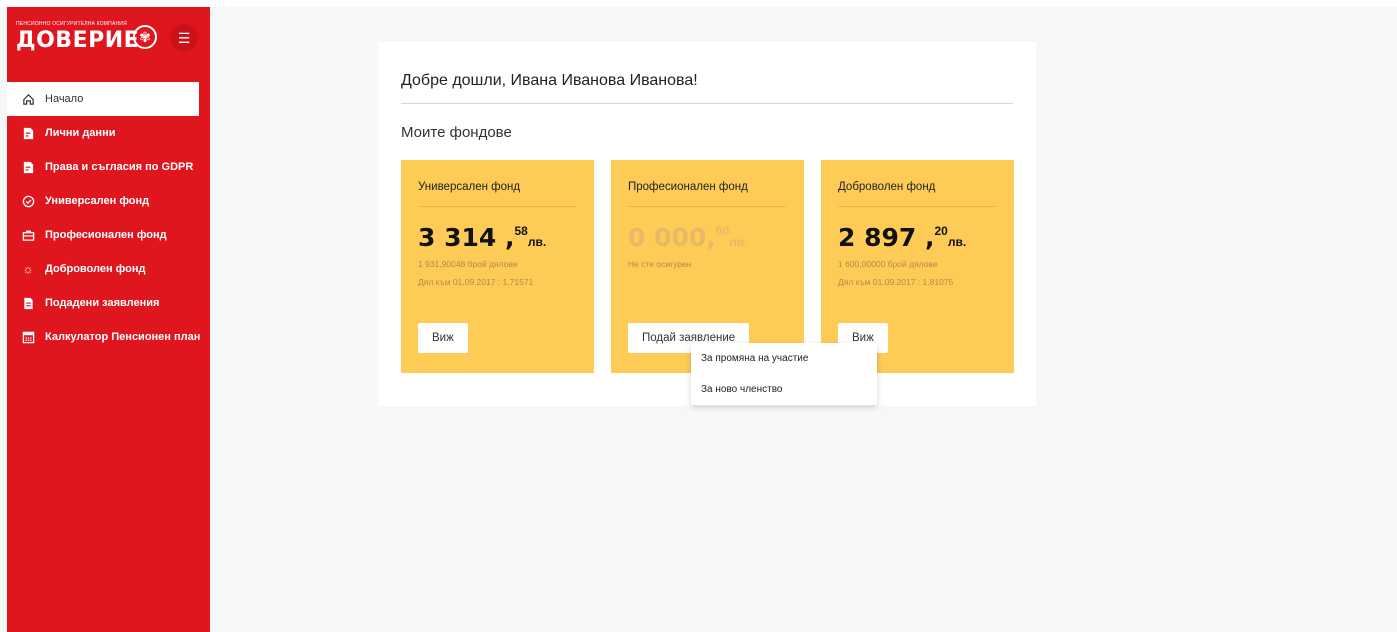 The height and width of the screenshot is (632, 1397). Describe the element at coordinates (941, 231) in the screenshot. I see `balance-cents: 20` at that location.